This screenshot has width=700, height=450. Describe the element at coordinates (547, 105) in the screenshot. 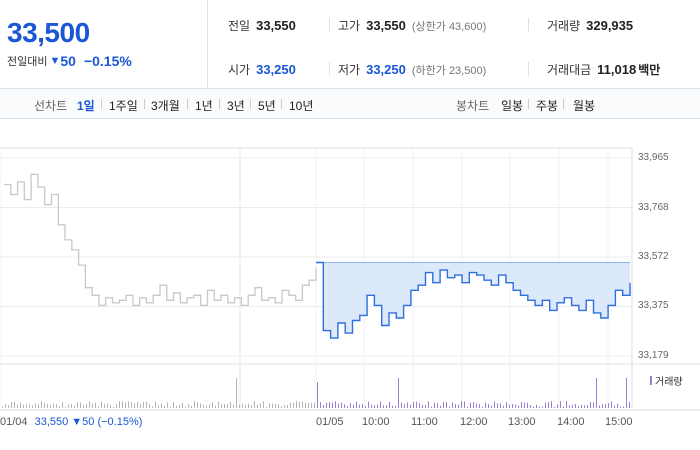

I see `period-weekly: 주봉` at that location.